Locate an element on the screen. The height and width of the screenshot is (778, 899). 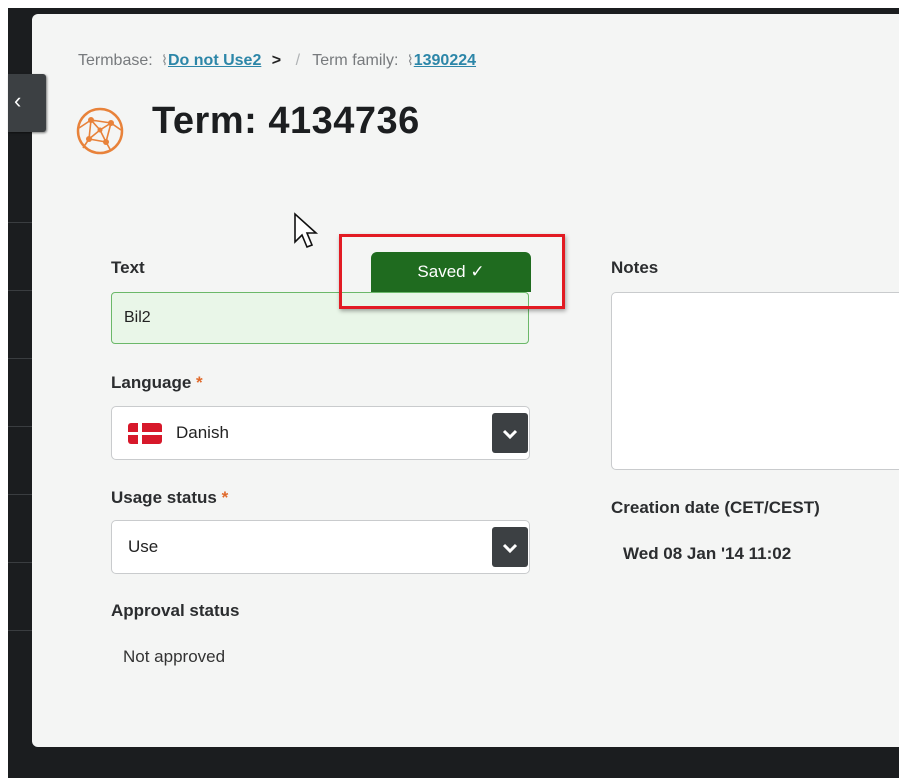
breadcrumb-arrow: > is located at coordinates (276, 60).